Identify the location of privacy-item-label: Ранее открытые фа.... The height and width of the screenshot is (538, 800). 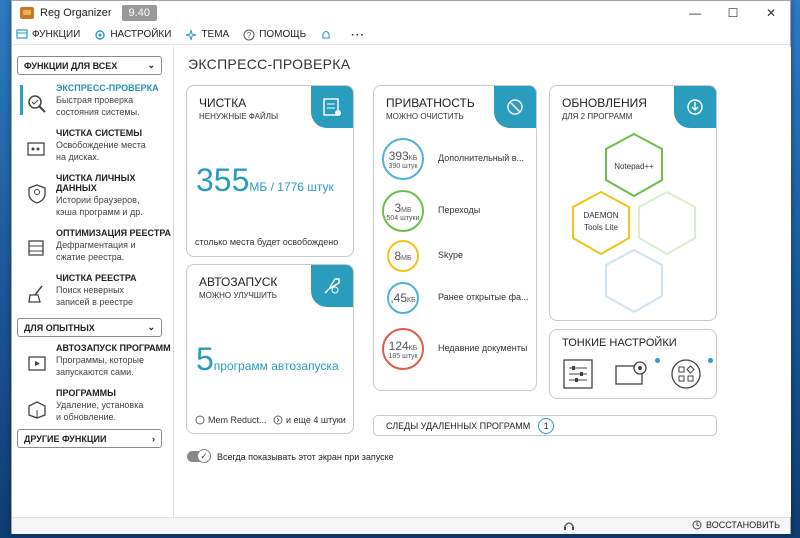
(484, 297).